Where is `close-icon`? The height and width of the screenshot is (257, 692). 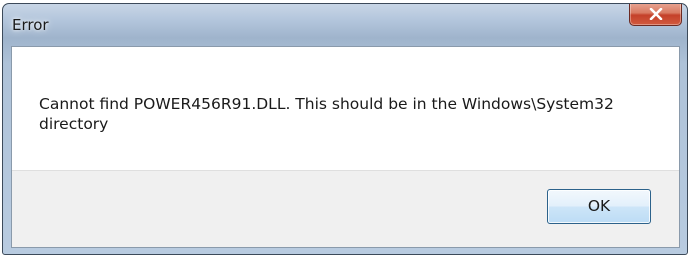
close-icon is located at coordinates (655, 14).